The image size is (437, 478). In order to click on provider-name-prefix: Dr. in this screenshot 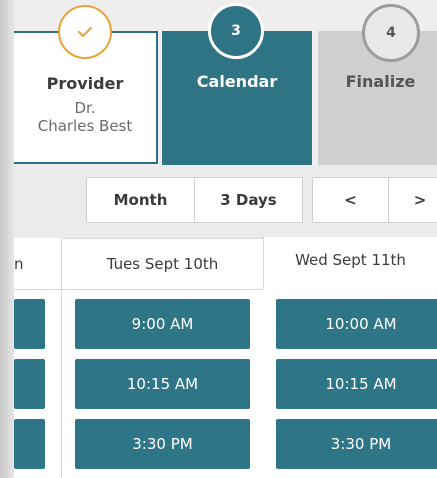, I will do `click(85, 108)`.